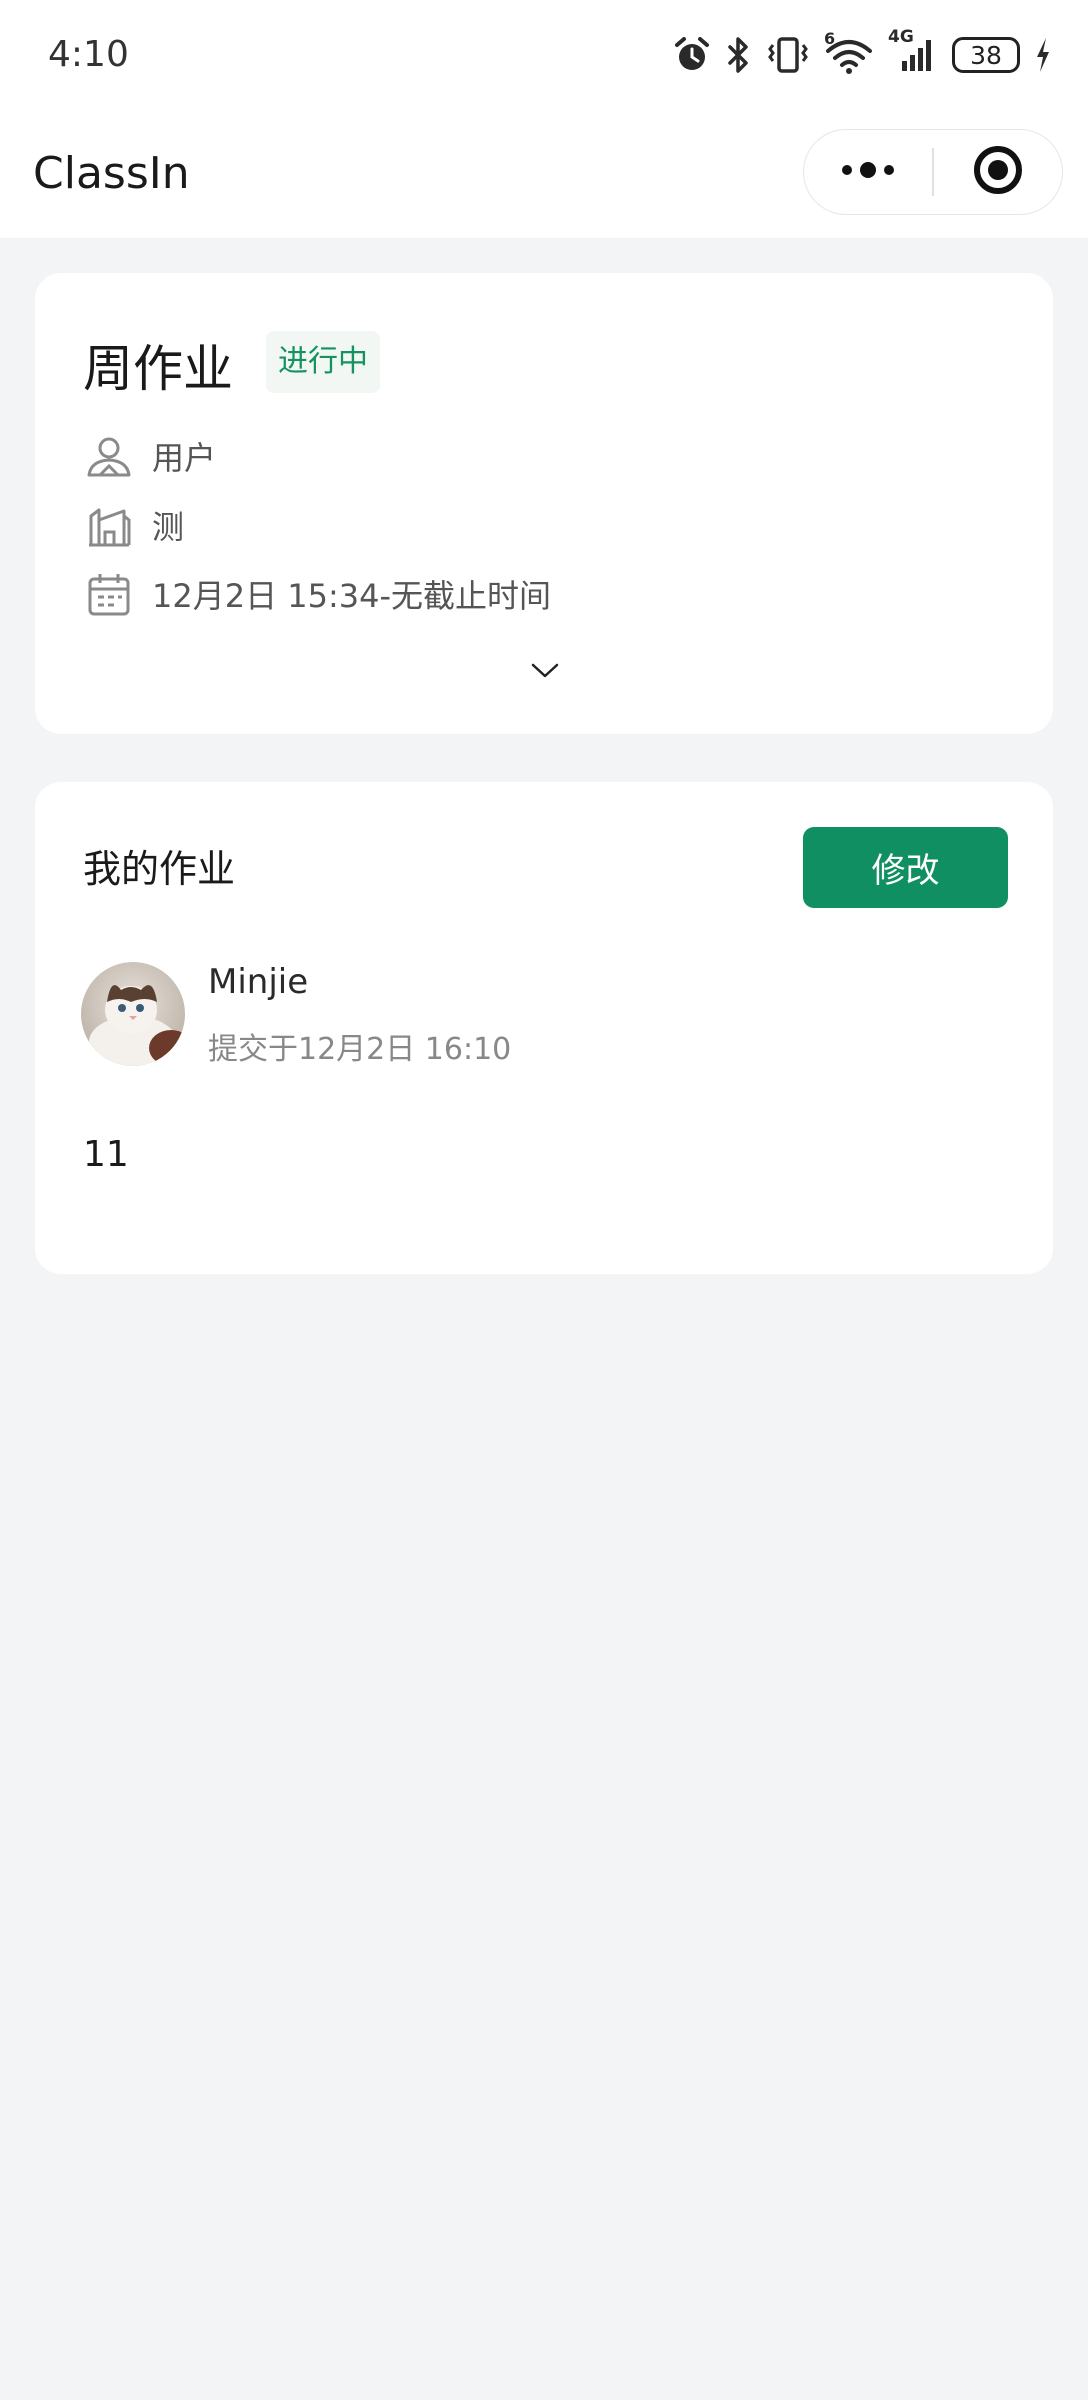 The height and width of the screenshot is (2400, 1088). I want to click on vibrate-icon, so click(788, 55).